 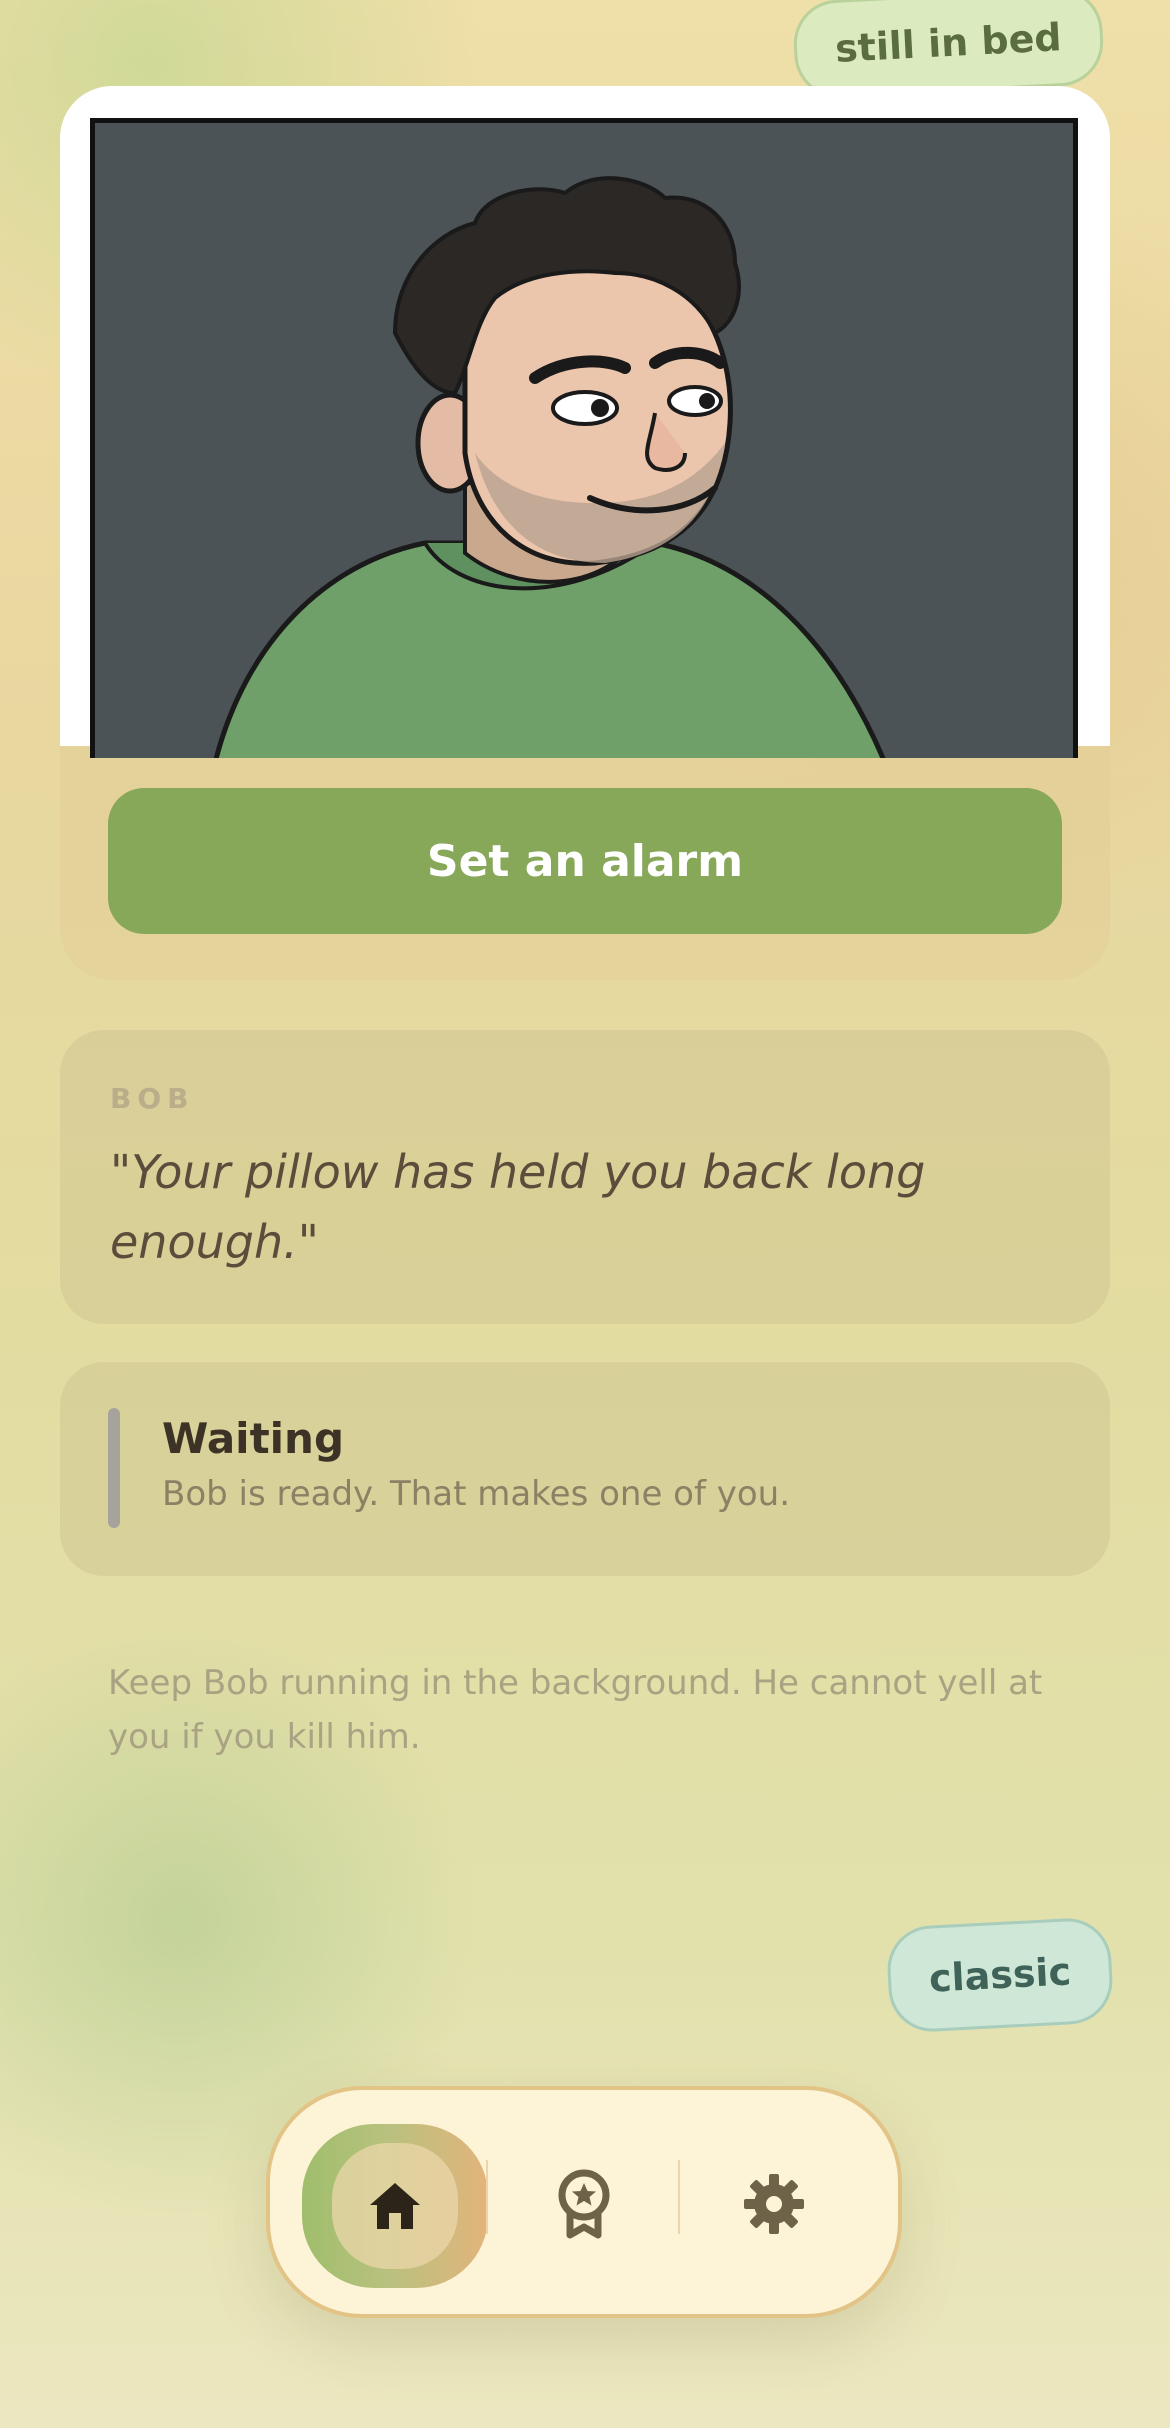 I want to click on nav-home-highlight, so click(x=395, y=2206).